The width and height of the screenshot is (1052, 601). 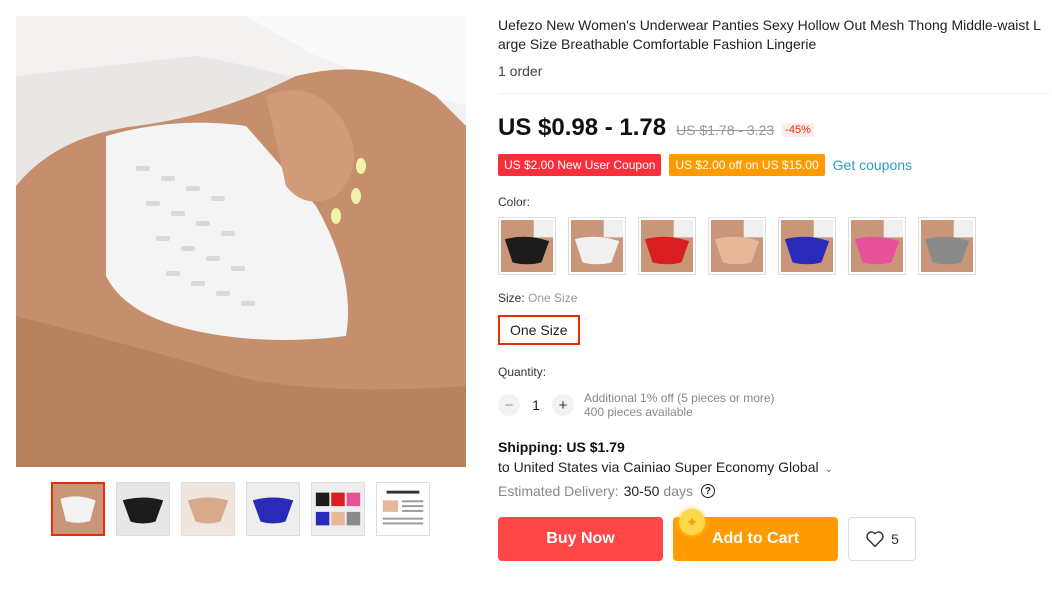 What do you see at coordinates (895, 539) in the screenshot?
I see `wishlist-count: 5` at bounding box center [895, 539].